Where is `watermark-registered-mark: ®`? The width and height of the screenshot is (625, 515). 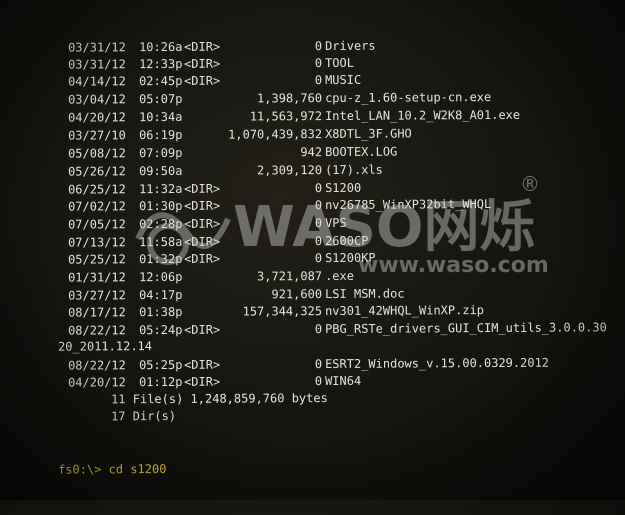 watermark-registered-mark: ® is located at coordinates (530, 184).